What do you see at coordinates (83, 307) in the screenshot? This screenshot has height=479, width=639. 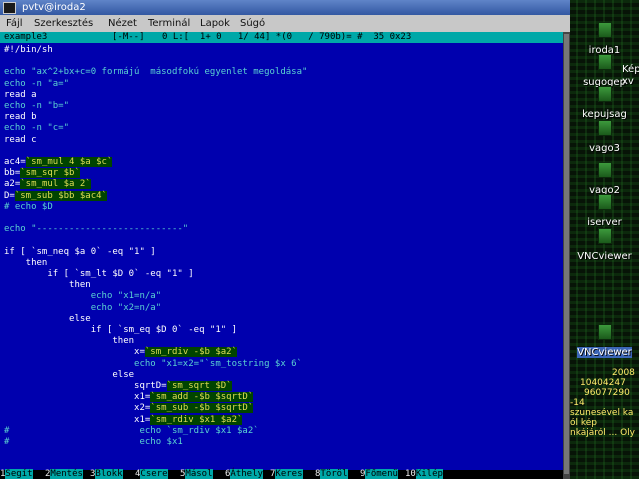 I see `code-line: echo "x2=n/a"` at bounding box center [83, 307].